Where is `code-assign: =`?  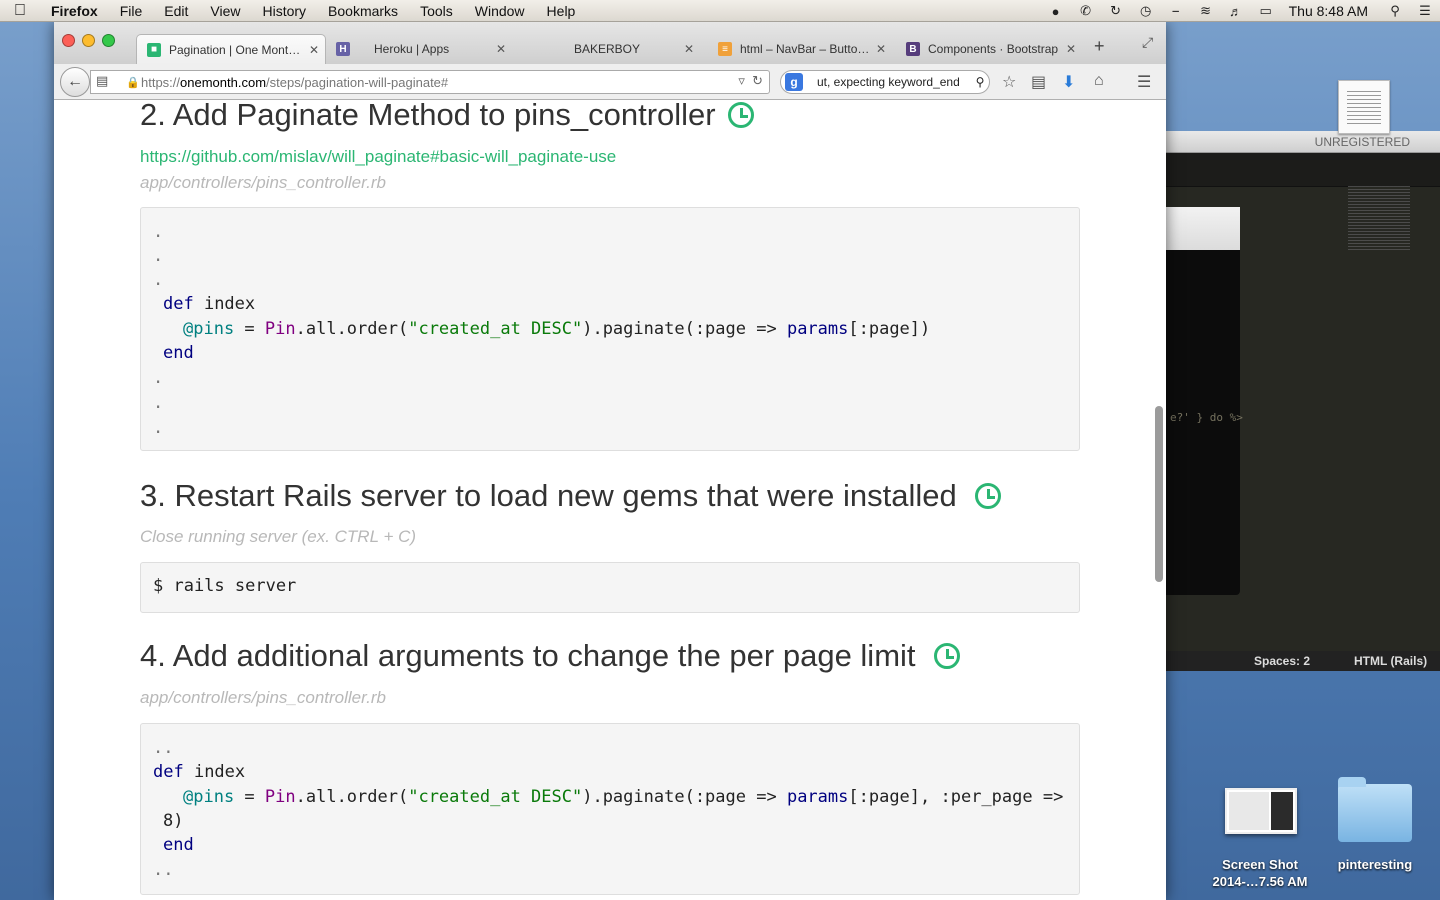 code-assign: = is located at coordinates (249, 797).